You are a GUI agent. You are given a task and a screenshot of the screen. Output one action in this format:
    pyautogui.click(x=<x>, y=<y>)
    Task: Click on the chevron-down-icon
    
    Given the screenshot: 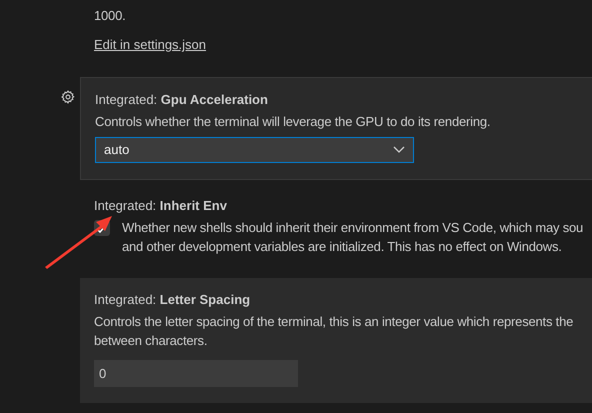 What is the action you would take?
    pyautogui.click(x=399, y=150)
    